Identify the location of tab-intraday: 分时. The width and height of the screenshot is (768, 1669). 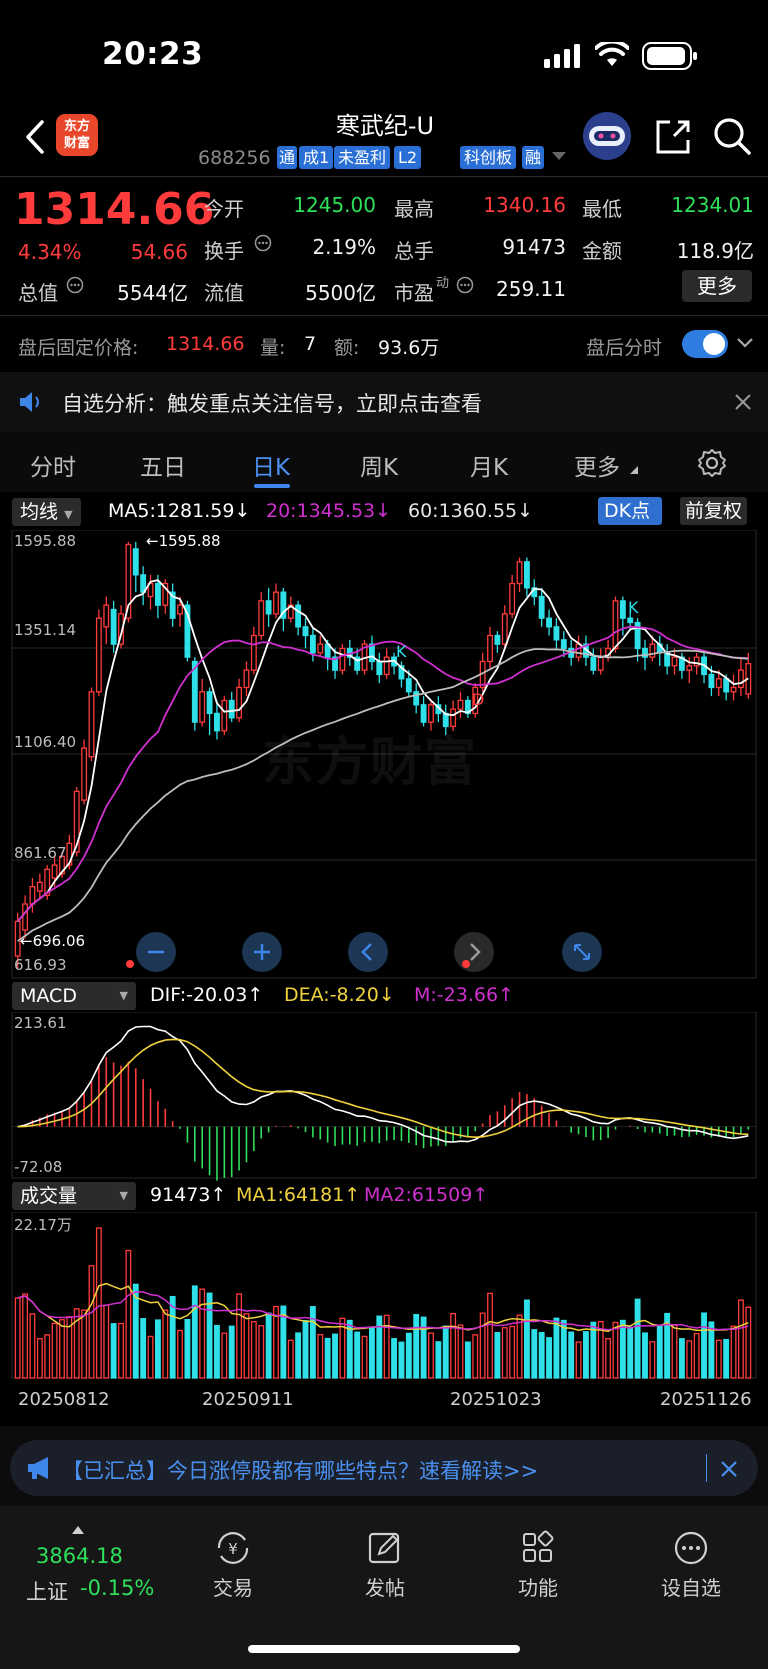
(53, 465).